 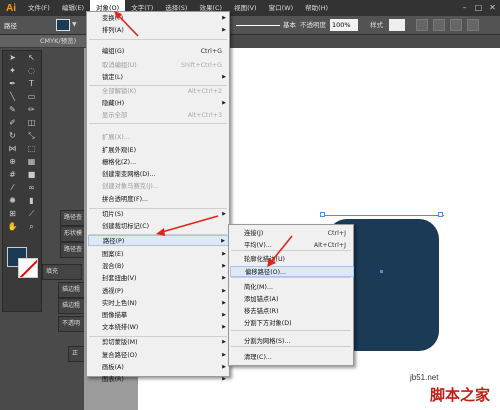 What do you see at coordinates (159, 266) in the screenshot?
I see `object-menu-item: 混合(B) ▶` at bounding box center [159, 266].